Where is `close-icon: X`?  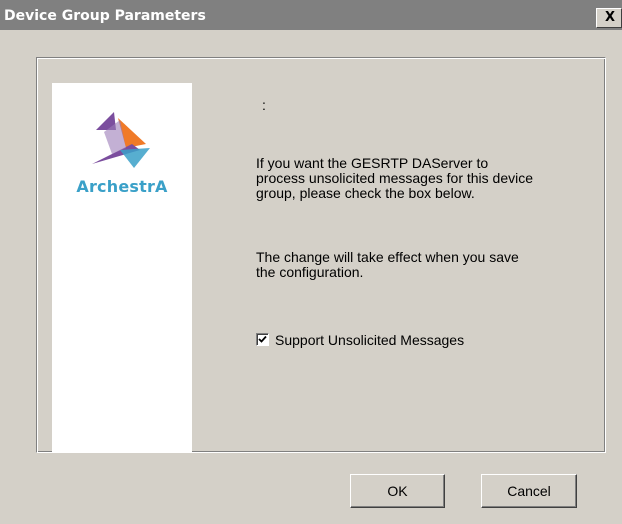
close-icon: X is located at coordinates (610, 17).